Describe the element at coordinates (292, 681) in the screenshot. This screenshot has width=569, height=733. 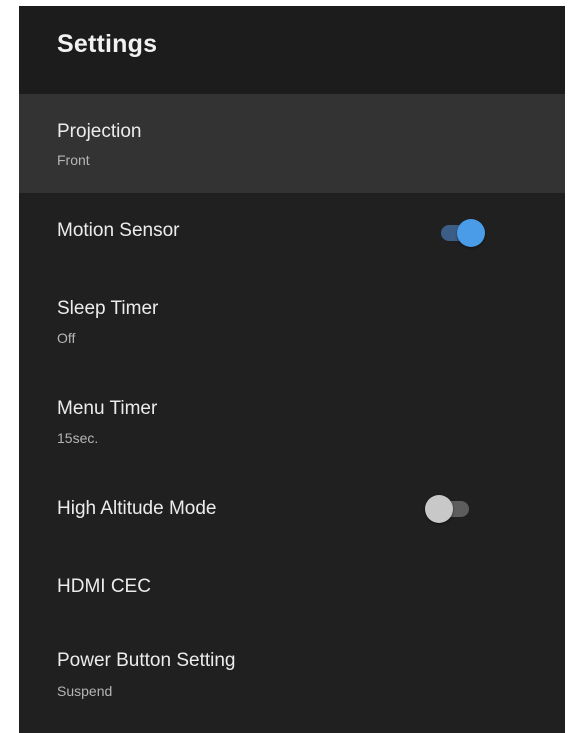
I see `setting-item-power-button-setting: Power Button Setting Suspend` at that location.